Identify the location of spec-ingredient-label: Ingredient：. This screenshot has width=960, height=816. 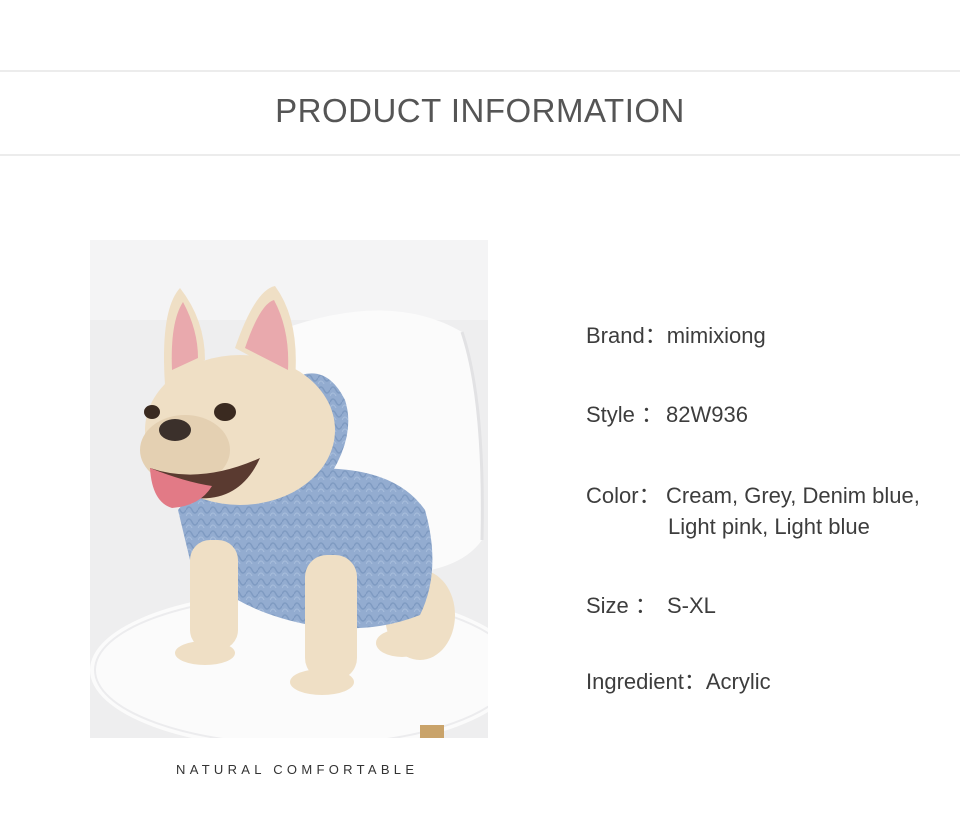
(646, 681).